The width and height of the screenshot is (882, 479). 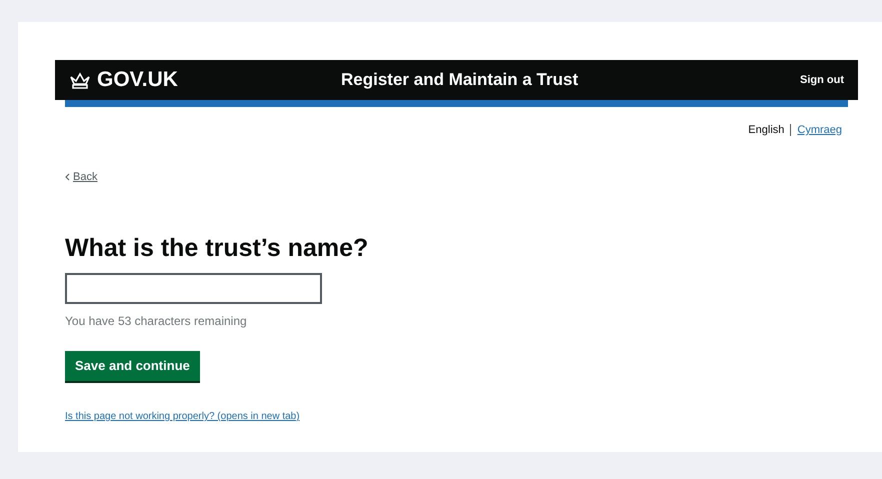 What do you see at coordinates (822, 80) in the screenshot?
I see `sign-out-link: Sign out` at bounding box center [822, 80].